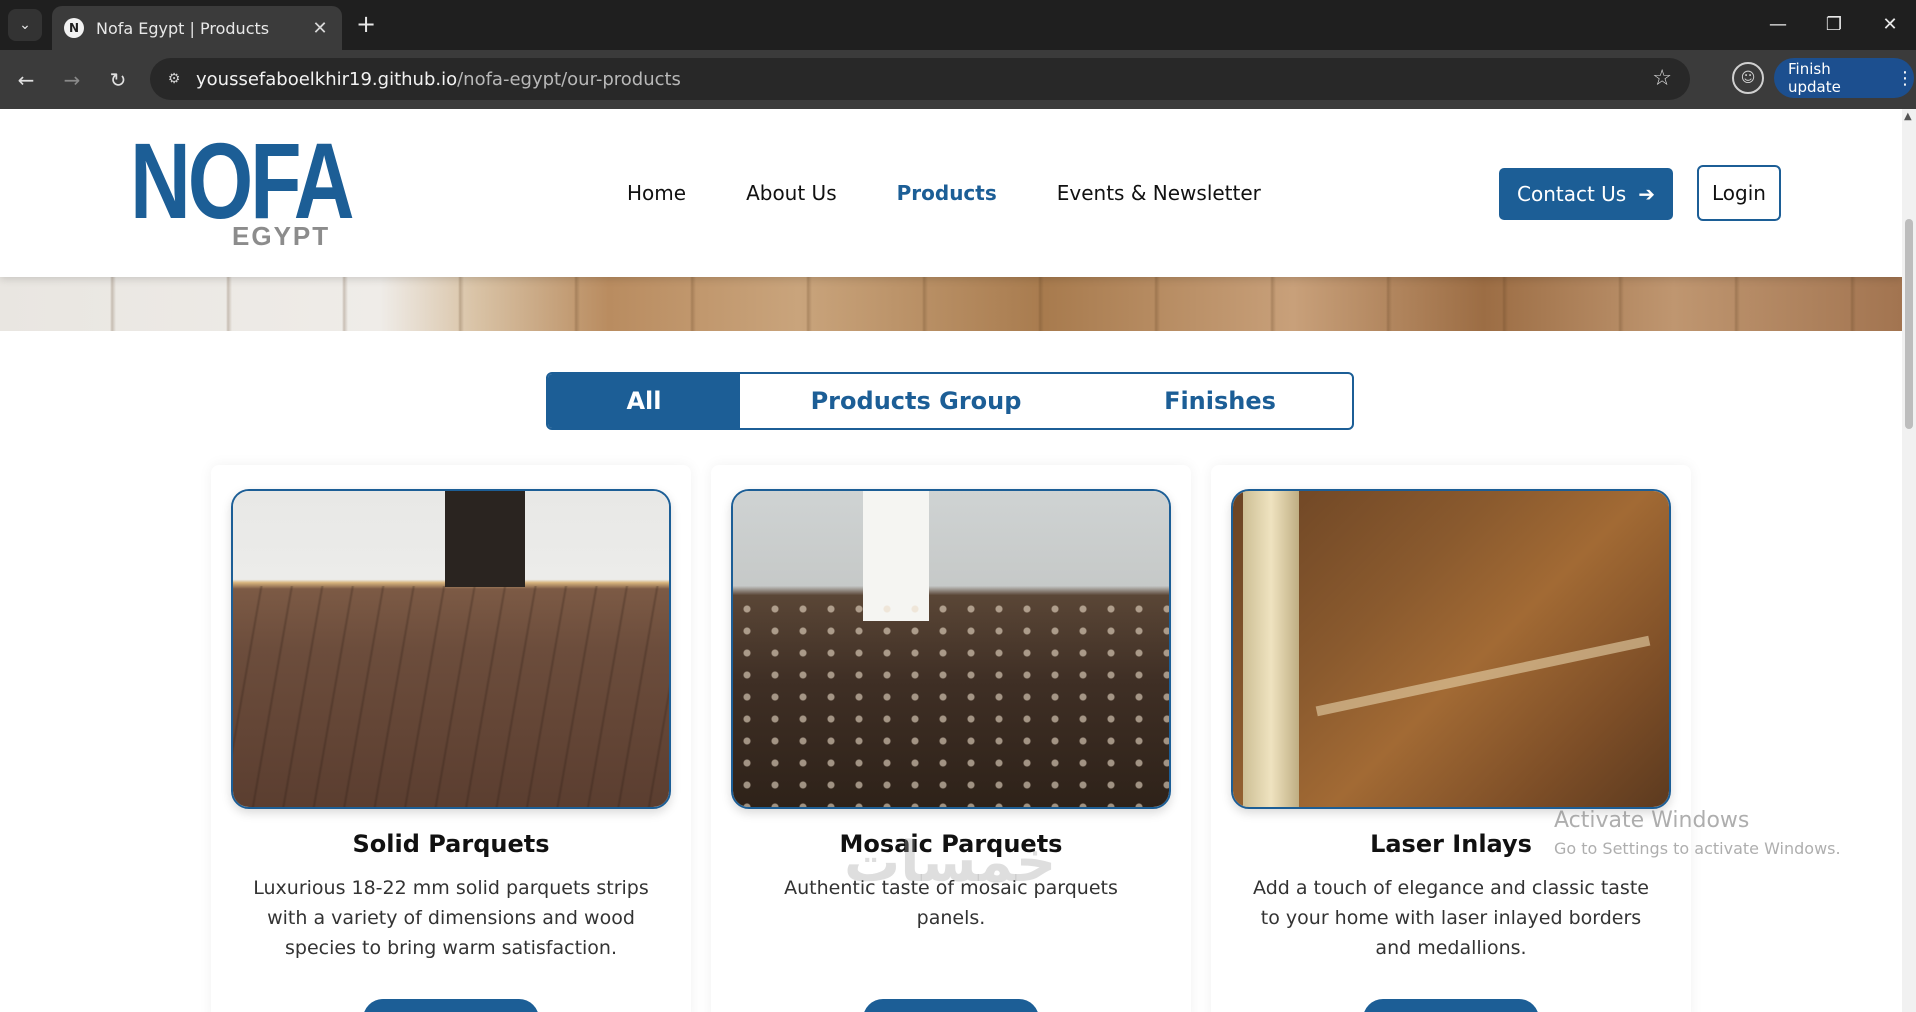 The image size is (1916, 1012). Describe the element at coordinates (118, 80) in the screenshot. I see `reload-icon: ↻` at that location.